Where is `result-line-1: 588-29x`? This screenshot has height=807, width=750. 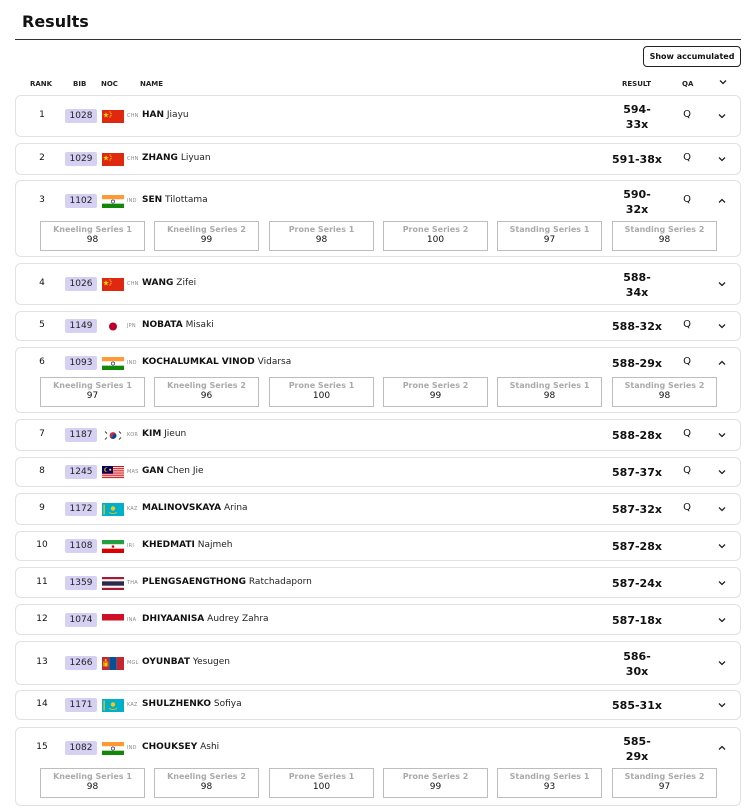
result-line-1: 588-29x is located at coordinates (637, 363).